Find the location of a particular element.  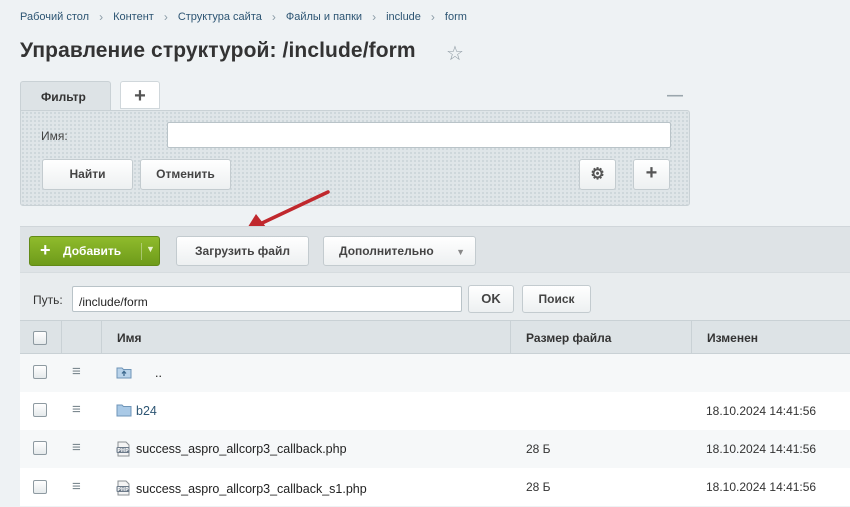

add-button-label: Добавить is located at coordinates (92, 251).